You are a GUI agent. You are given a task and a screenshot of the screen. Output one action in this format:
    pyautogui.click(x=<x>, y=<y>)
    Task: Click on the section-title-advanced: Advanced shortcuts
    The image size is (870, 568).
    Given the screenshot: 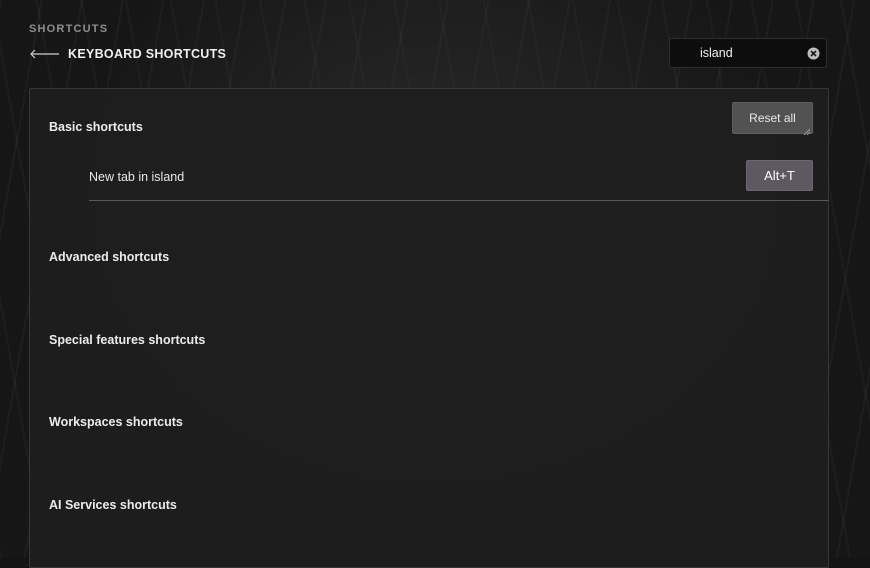 What is the action you would take?
    pyautogui.click(x=109, y=257)
    